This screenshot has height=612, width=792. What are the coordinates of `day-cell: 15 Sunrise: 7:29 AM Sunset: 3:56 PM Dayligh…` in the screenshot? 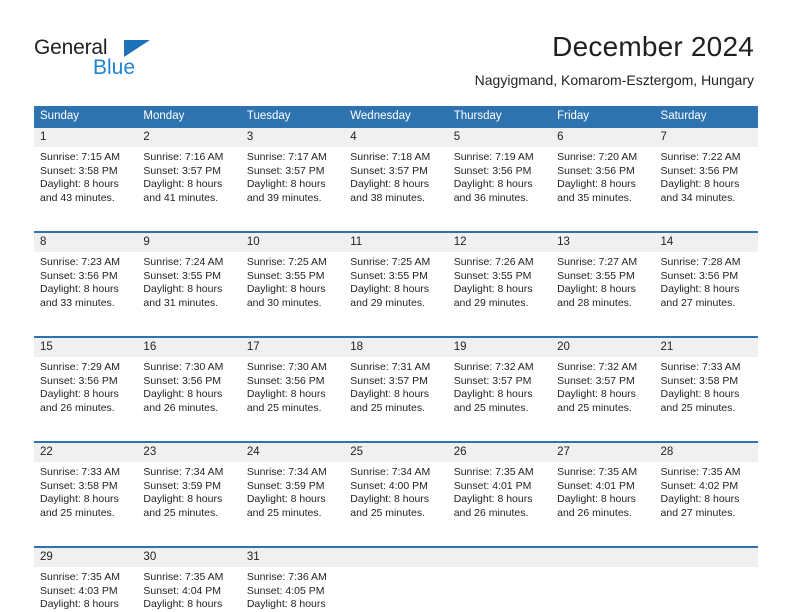 It's located at (86, 382).